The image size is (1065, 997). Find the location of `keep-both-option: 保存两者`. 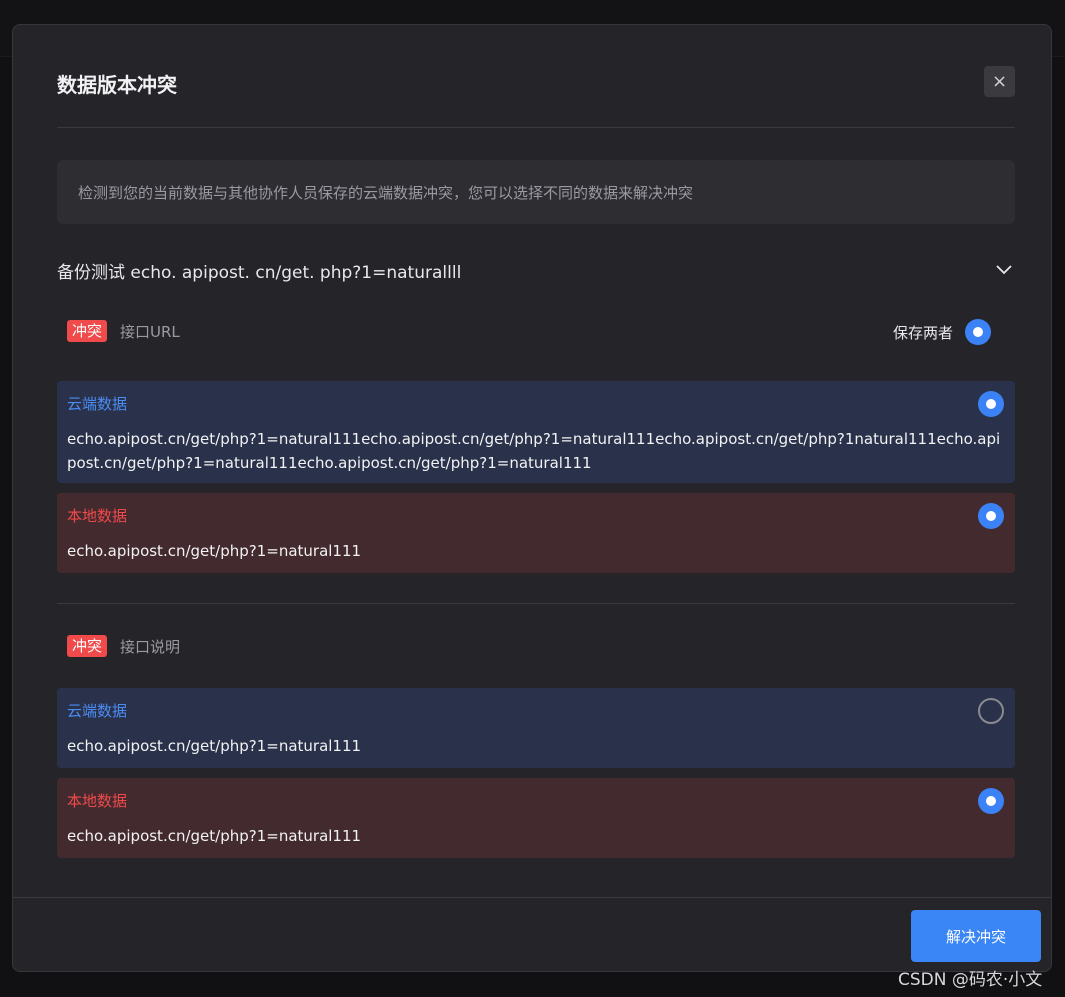

keep-both-option: 保存两者 is located at coordinates (942, 332).